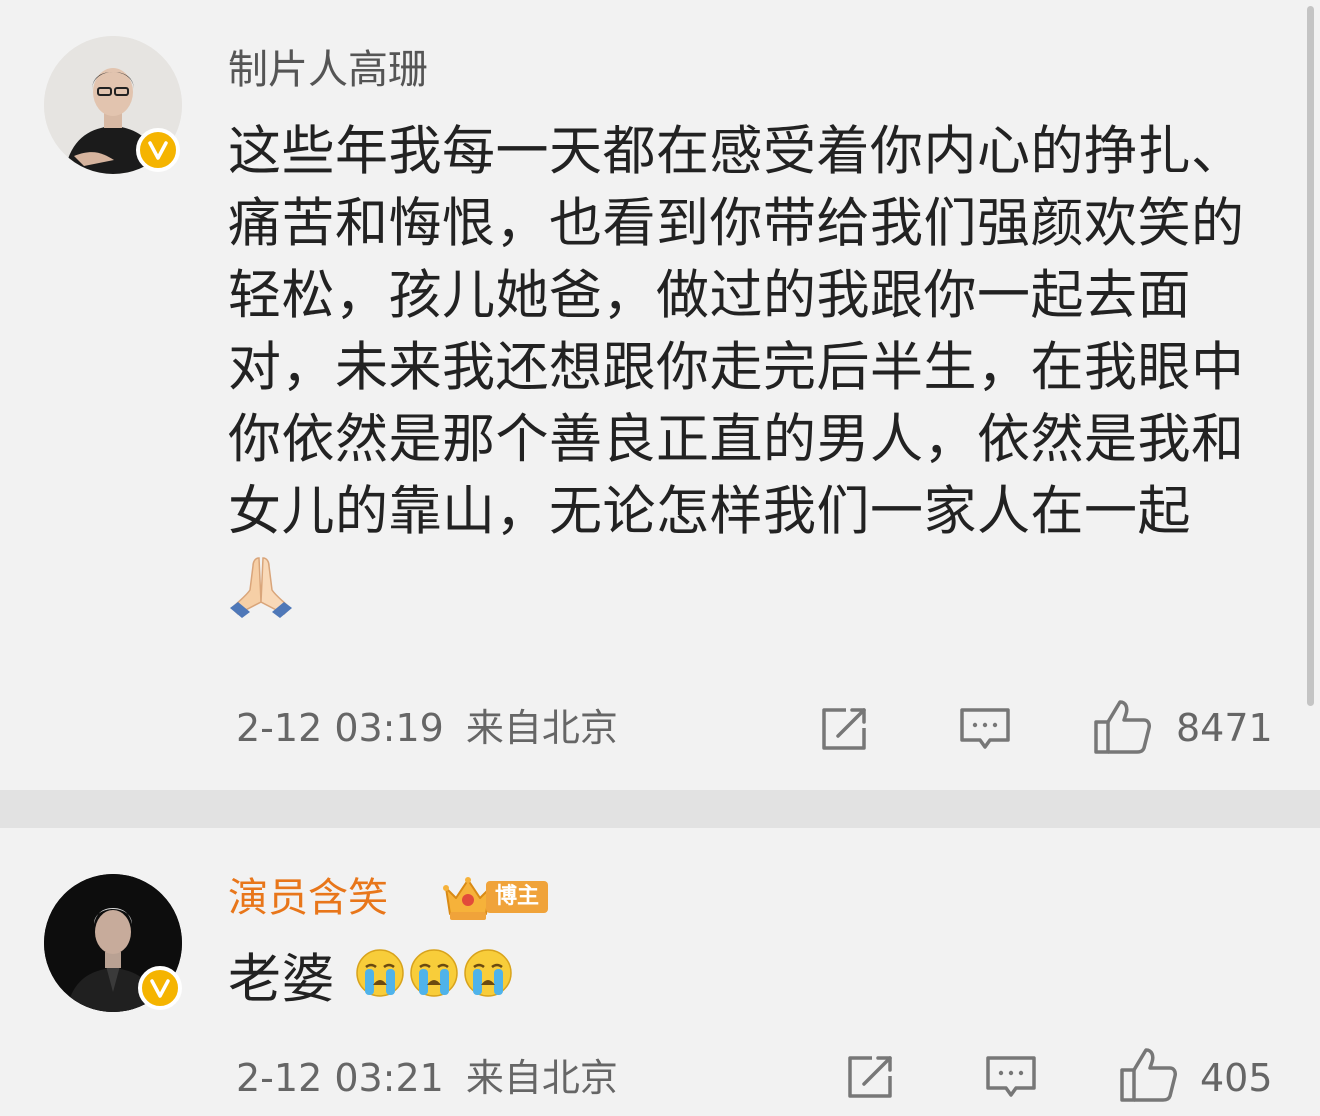 Image resolution: width=1320 pixels, height=1116 pixels. Describe the element at coordinates (736, 223) in the screenshot. I see `comment-text-line: 痛苦和悔恨，也看到你带给我们强颜欢笑的` at that location.